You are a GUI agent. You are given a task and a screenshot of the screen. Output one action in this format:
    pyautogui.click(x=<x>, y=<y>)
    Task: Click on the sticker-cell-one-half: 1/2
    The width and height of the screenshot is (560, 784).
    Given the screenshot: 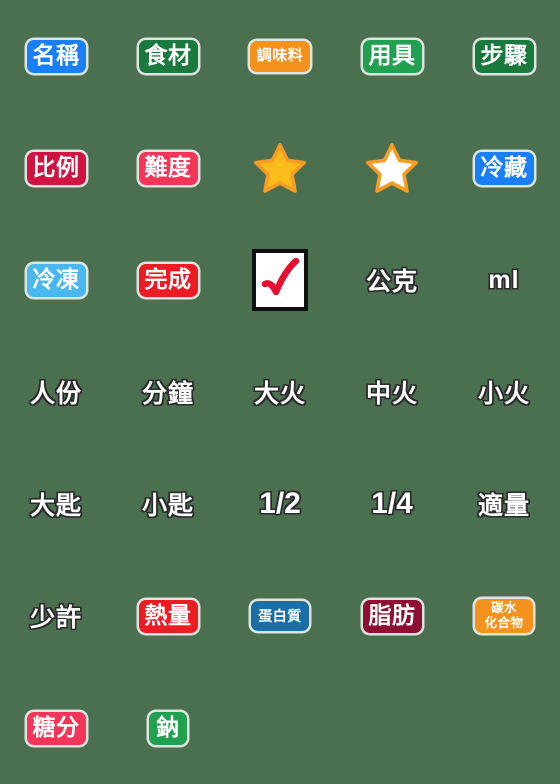 What is the action you would take?
    pyautogui.click(x=280, y=504)
    